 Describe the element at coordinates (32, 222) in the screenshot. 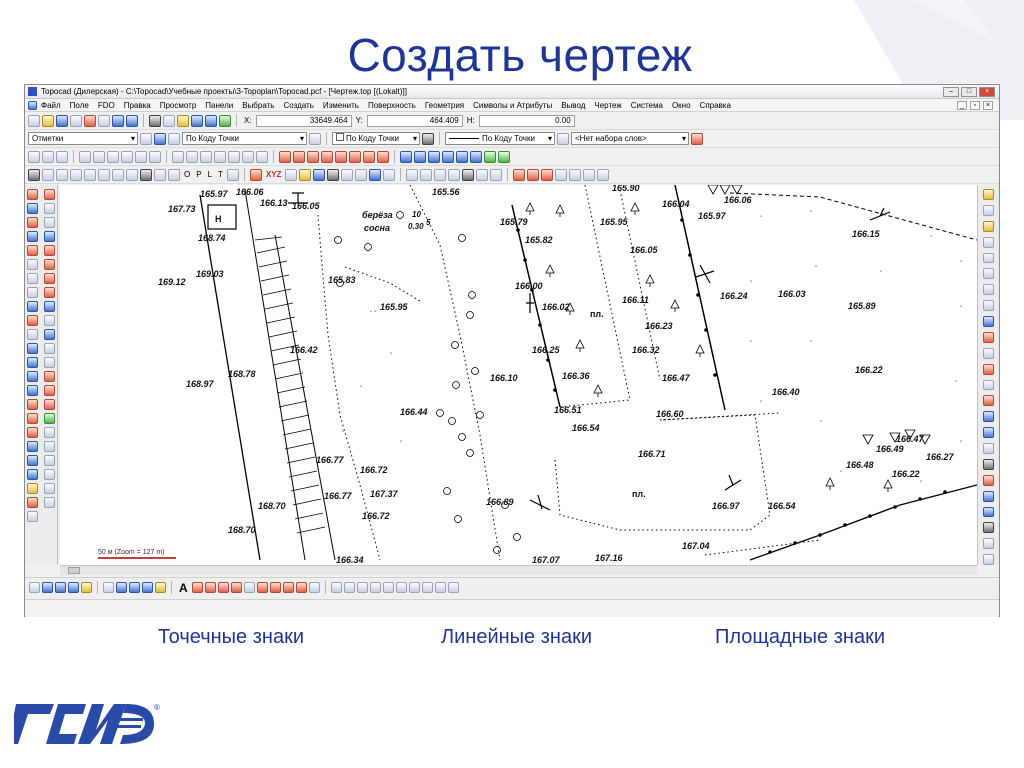

I see `point-tool-icon` at that location.